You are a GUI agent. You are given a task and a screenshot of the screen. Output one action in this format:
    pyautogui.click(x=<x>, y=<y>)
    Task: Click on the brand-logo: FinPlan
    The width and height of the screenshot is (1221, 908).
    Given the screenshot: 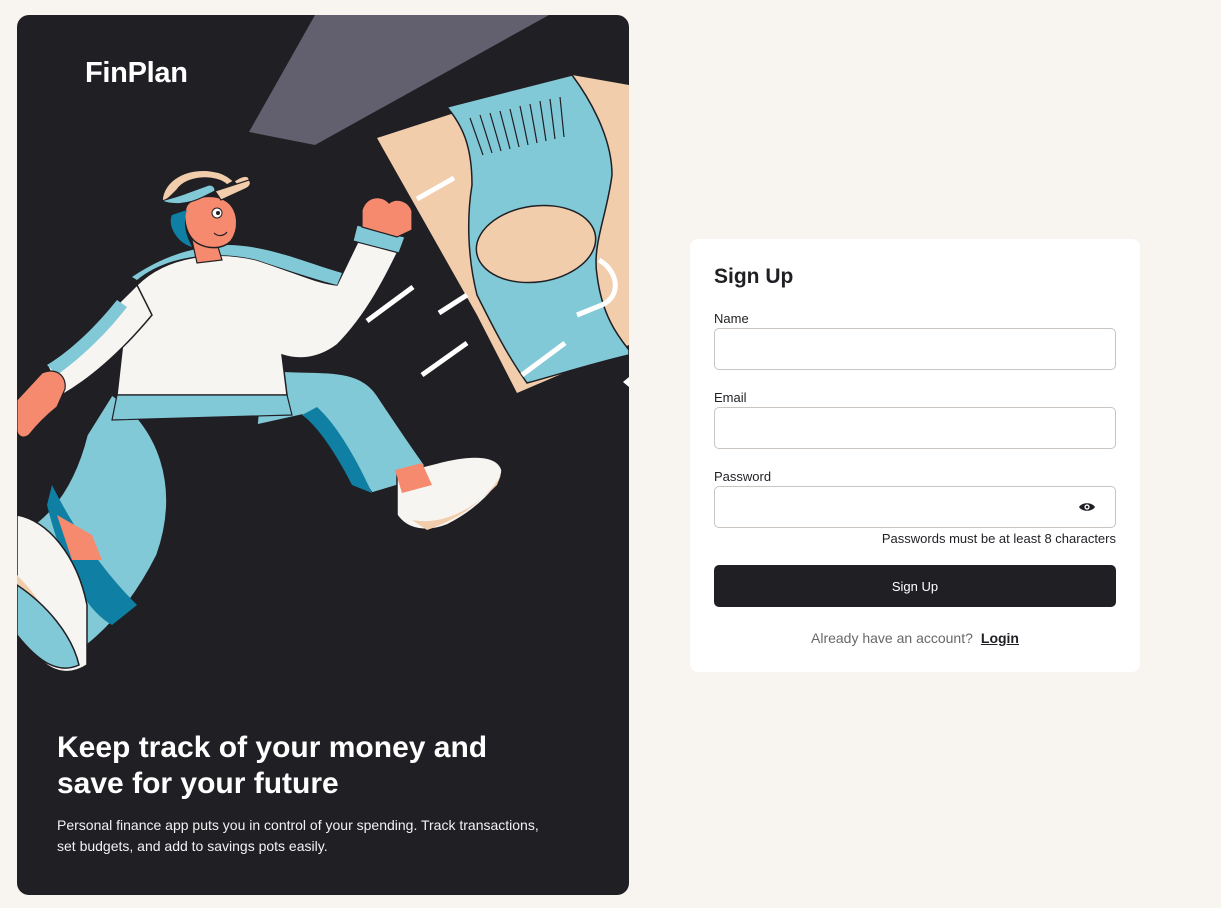 What is the action you would take?
    pyautogui.click(x=136, y=73)
    